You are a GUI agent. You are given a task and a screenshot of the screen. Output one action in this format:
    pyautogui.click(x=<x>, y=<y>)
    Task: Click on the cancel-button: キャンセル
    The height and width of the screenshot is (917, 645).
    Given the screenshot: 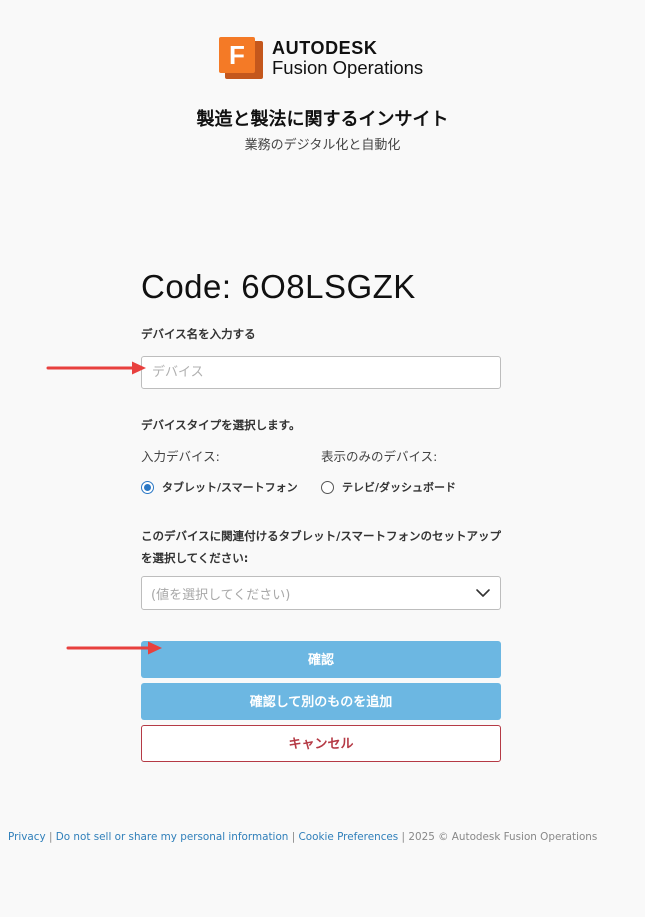 What is the action you would take?
    pyautogui.click(x=321, y=743)
    